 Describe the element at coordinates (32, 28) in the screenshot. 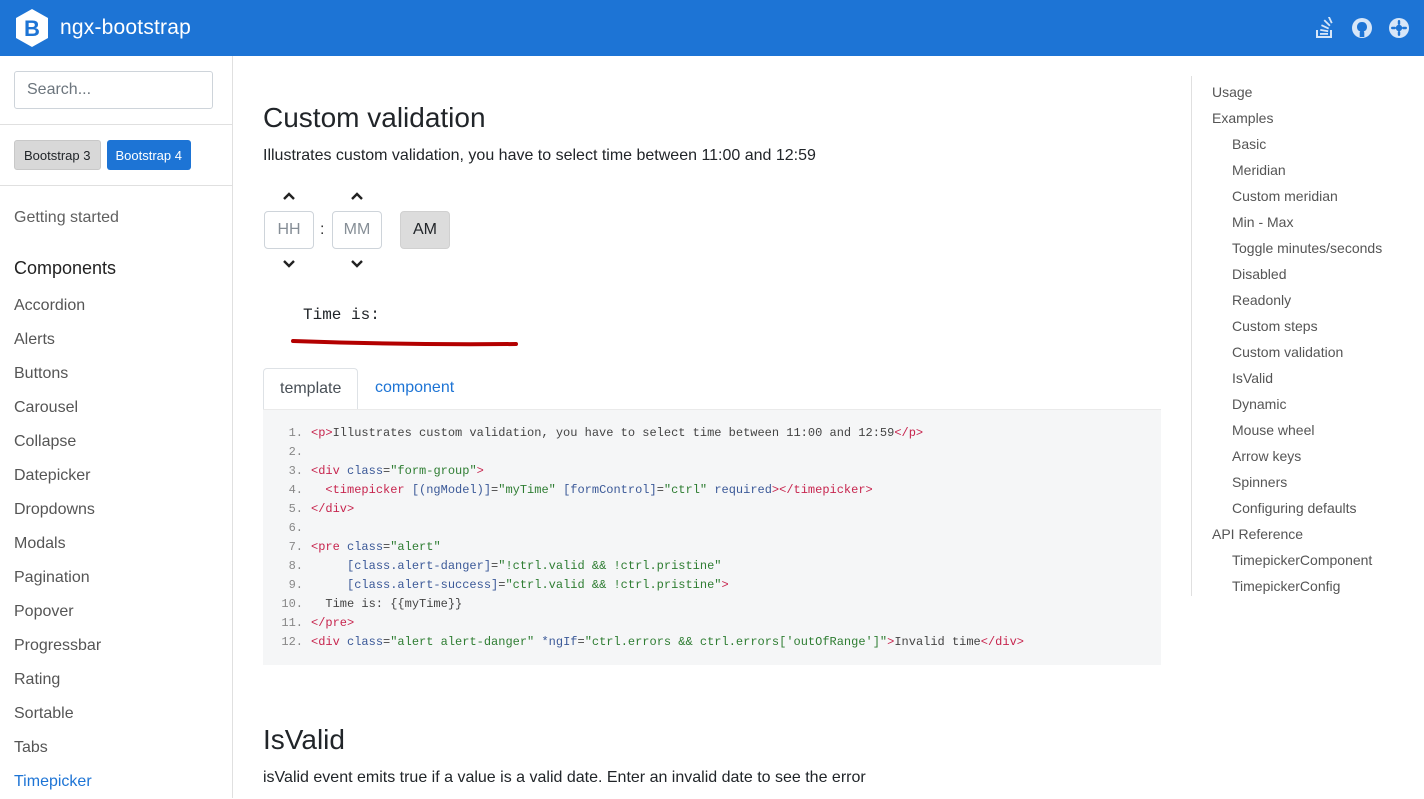

I see `brand-letter: B` at that location.